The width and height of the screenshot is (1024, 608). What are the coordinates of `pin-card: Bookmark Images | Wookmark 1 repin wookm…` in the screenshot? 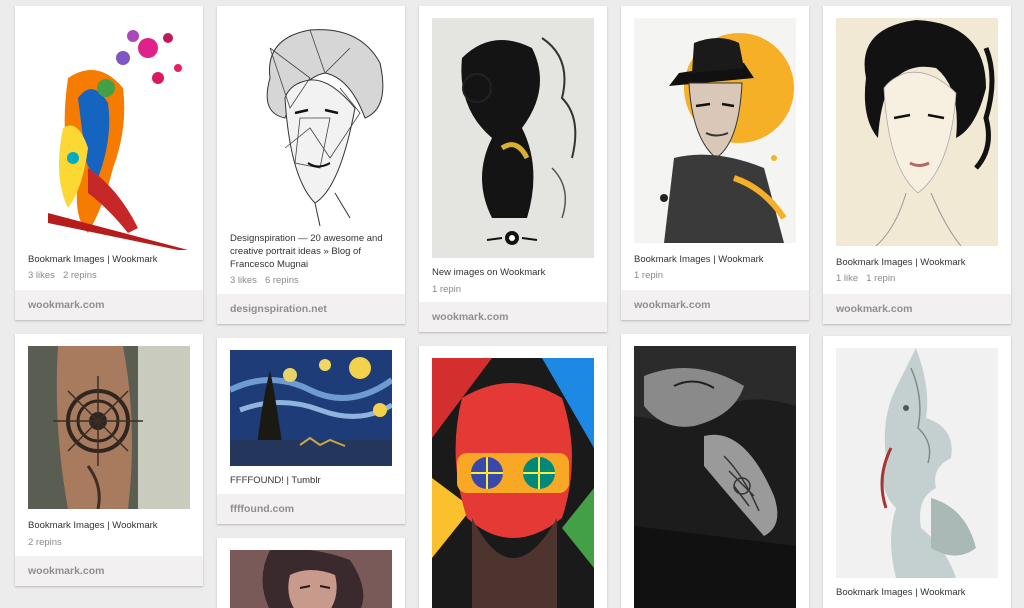 It's located at (715, 163).